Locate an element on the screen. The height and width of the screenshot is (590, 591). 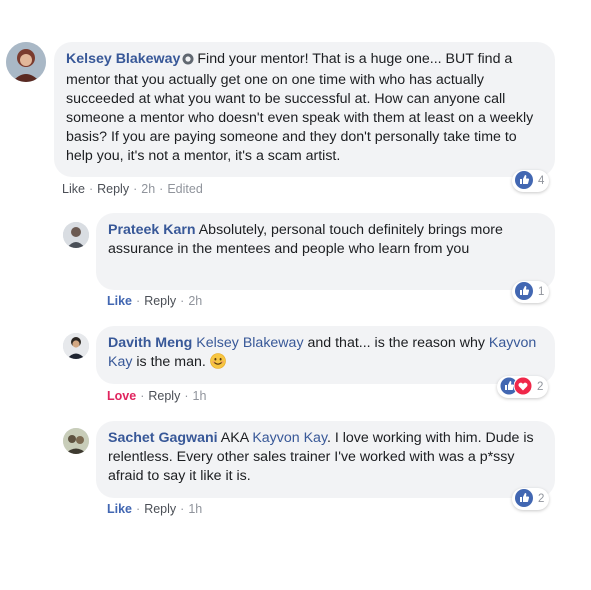
comment-text: AKA is located at coordinates (234, 438).